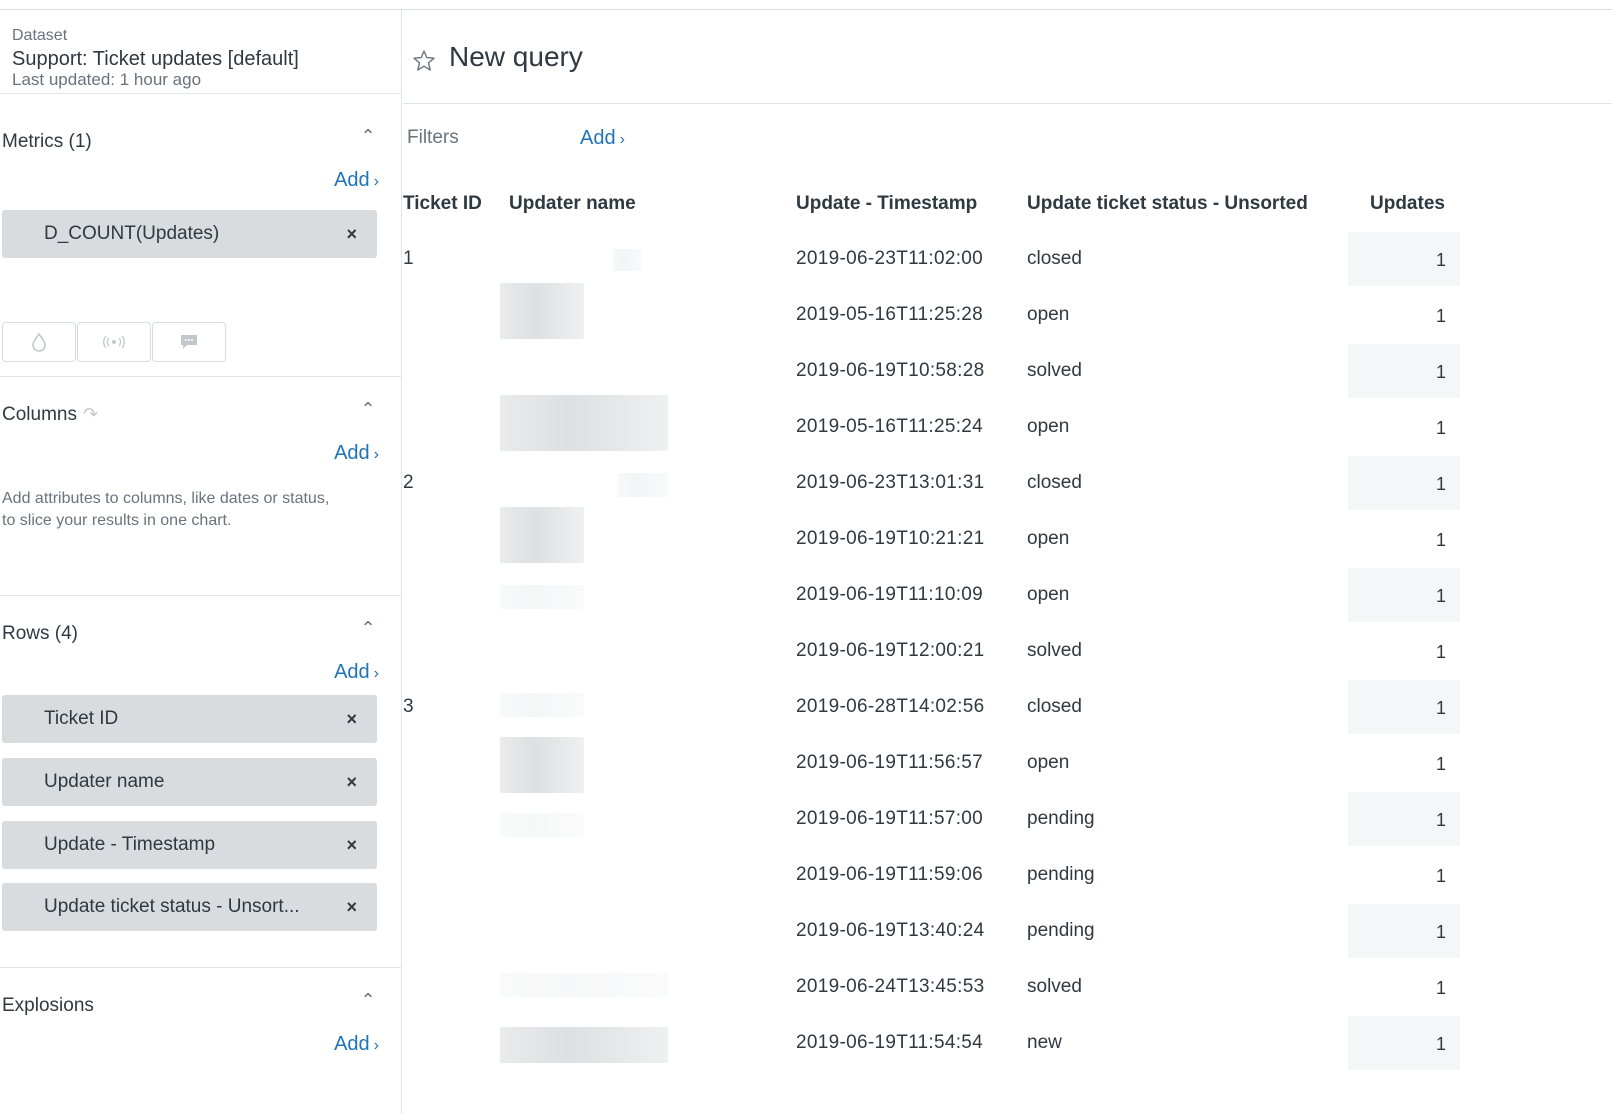 This screenshot has height=1114, width=1612. I want to click on star-outline-icon, so click(424, 61).